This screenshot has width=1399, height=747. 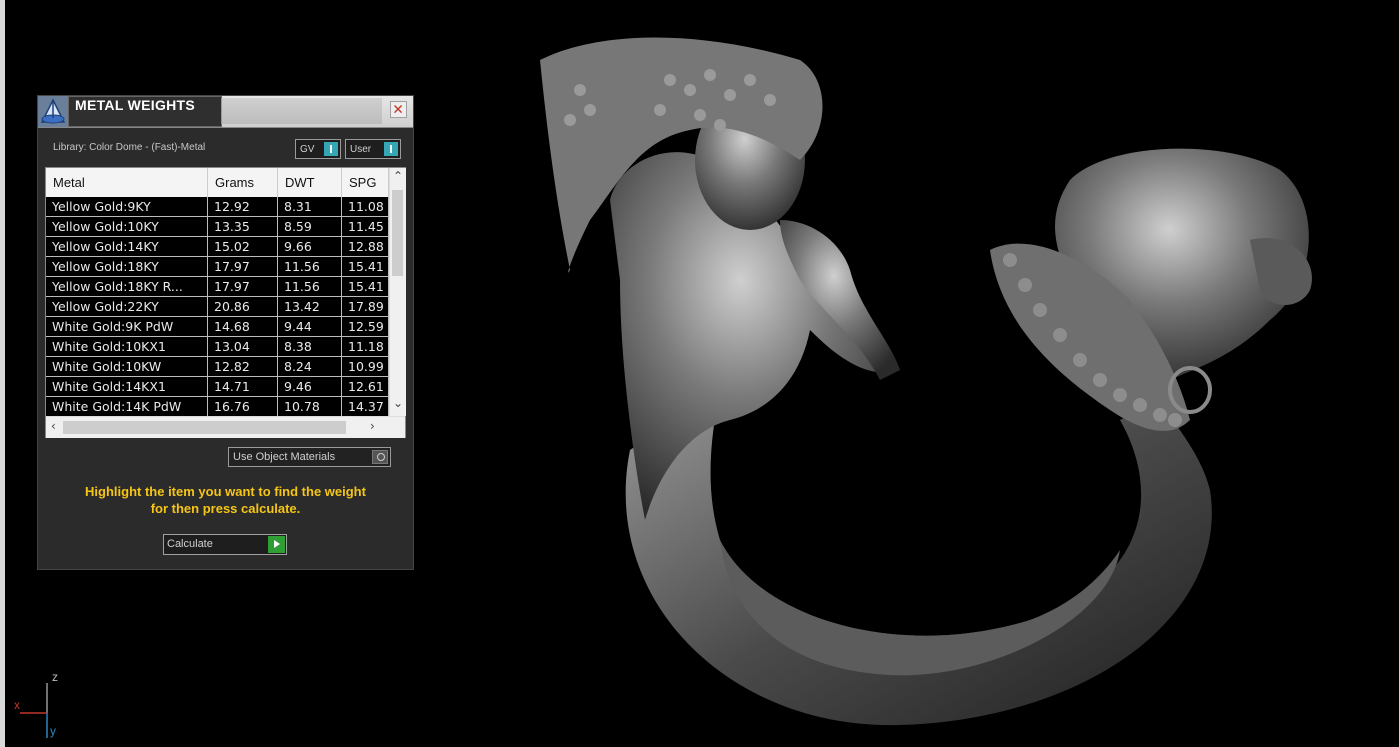 I want to click on cell-grams: 15.02, so click(x=243, y=247).